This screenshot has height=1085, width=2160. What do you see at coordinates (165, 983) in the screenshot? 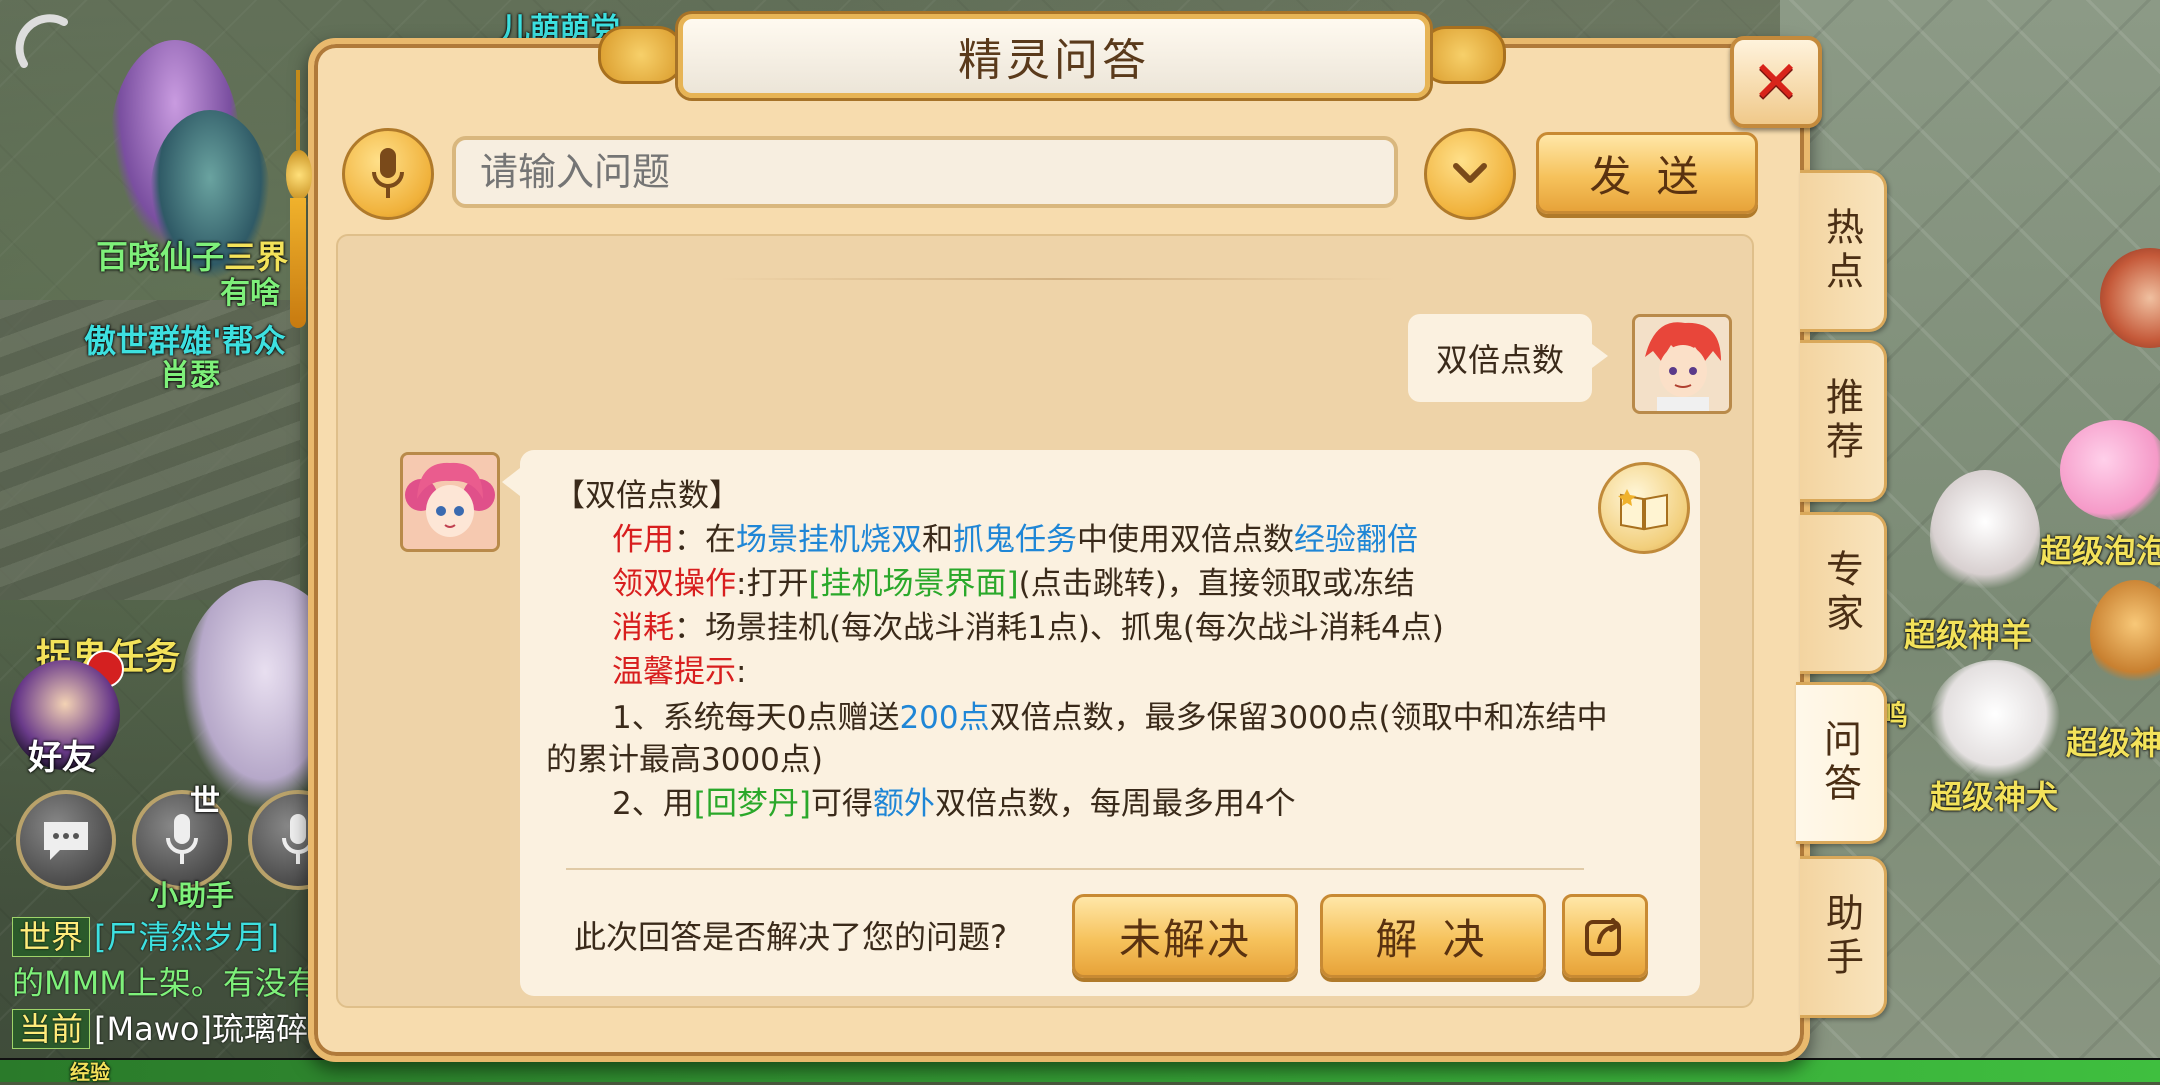
I see `chat-line-continuation: 的MMM上架。有没有` at bounding box center [165, 983].